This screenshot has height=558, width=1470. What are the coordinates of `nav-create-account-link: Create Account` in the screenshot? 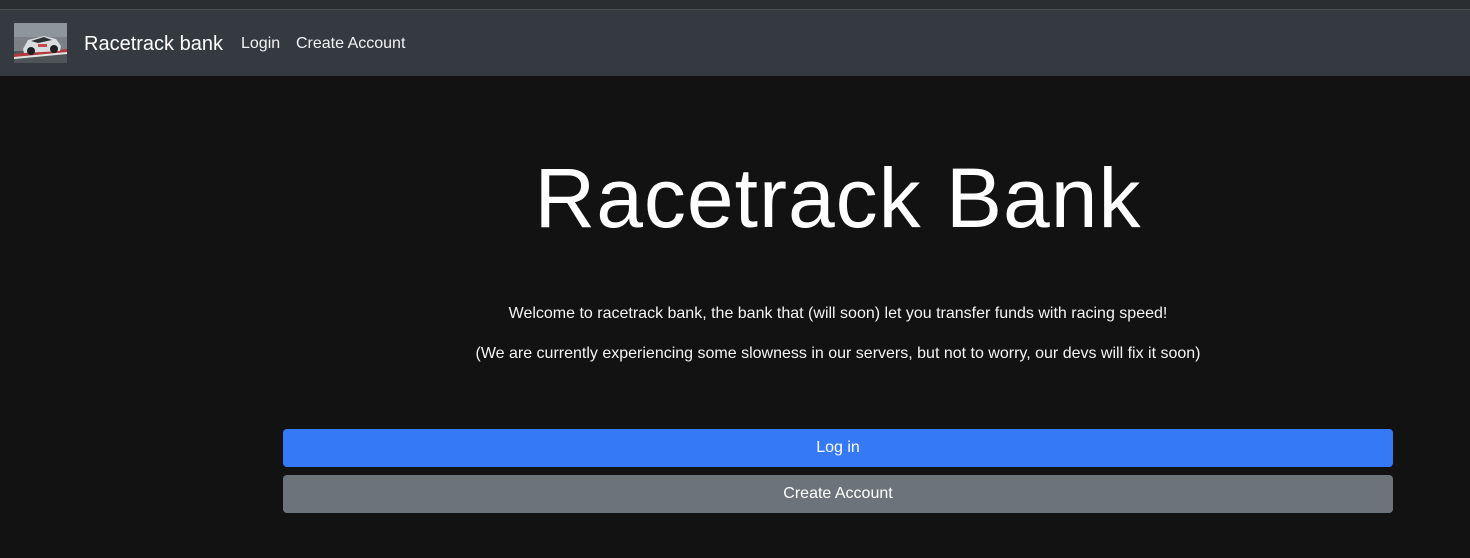 It's located at (350, 44).